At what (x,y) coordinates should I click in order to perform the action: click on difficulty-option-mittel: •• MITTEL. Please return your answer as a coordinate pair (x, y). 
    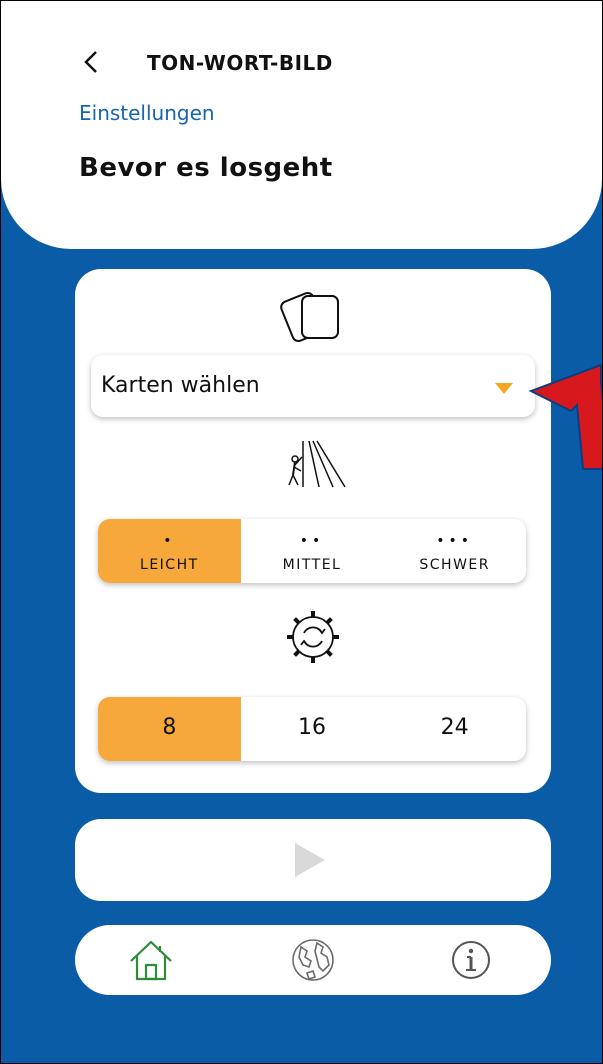
    Looking at the image, I should click on (312, 551).